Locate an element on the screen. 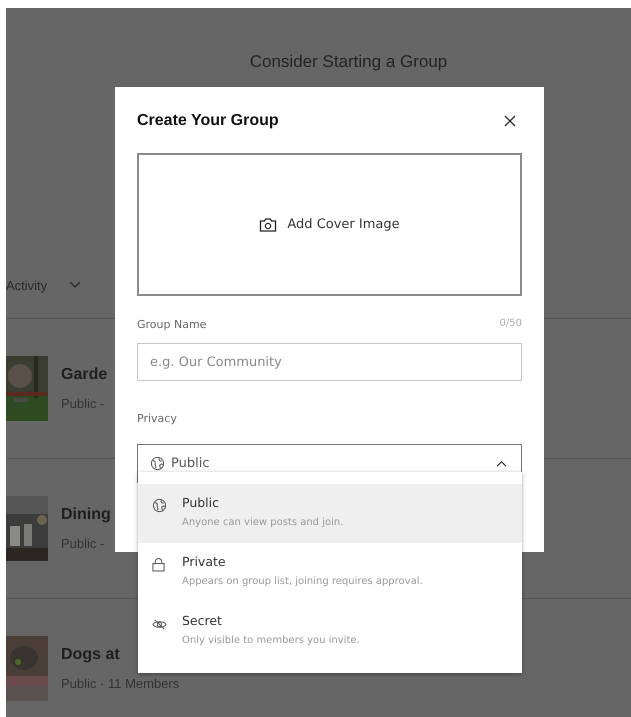 The image size is (631, 717). camera-icon is located at coordinates (268, 225).